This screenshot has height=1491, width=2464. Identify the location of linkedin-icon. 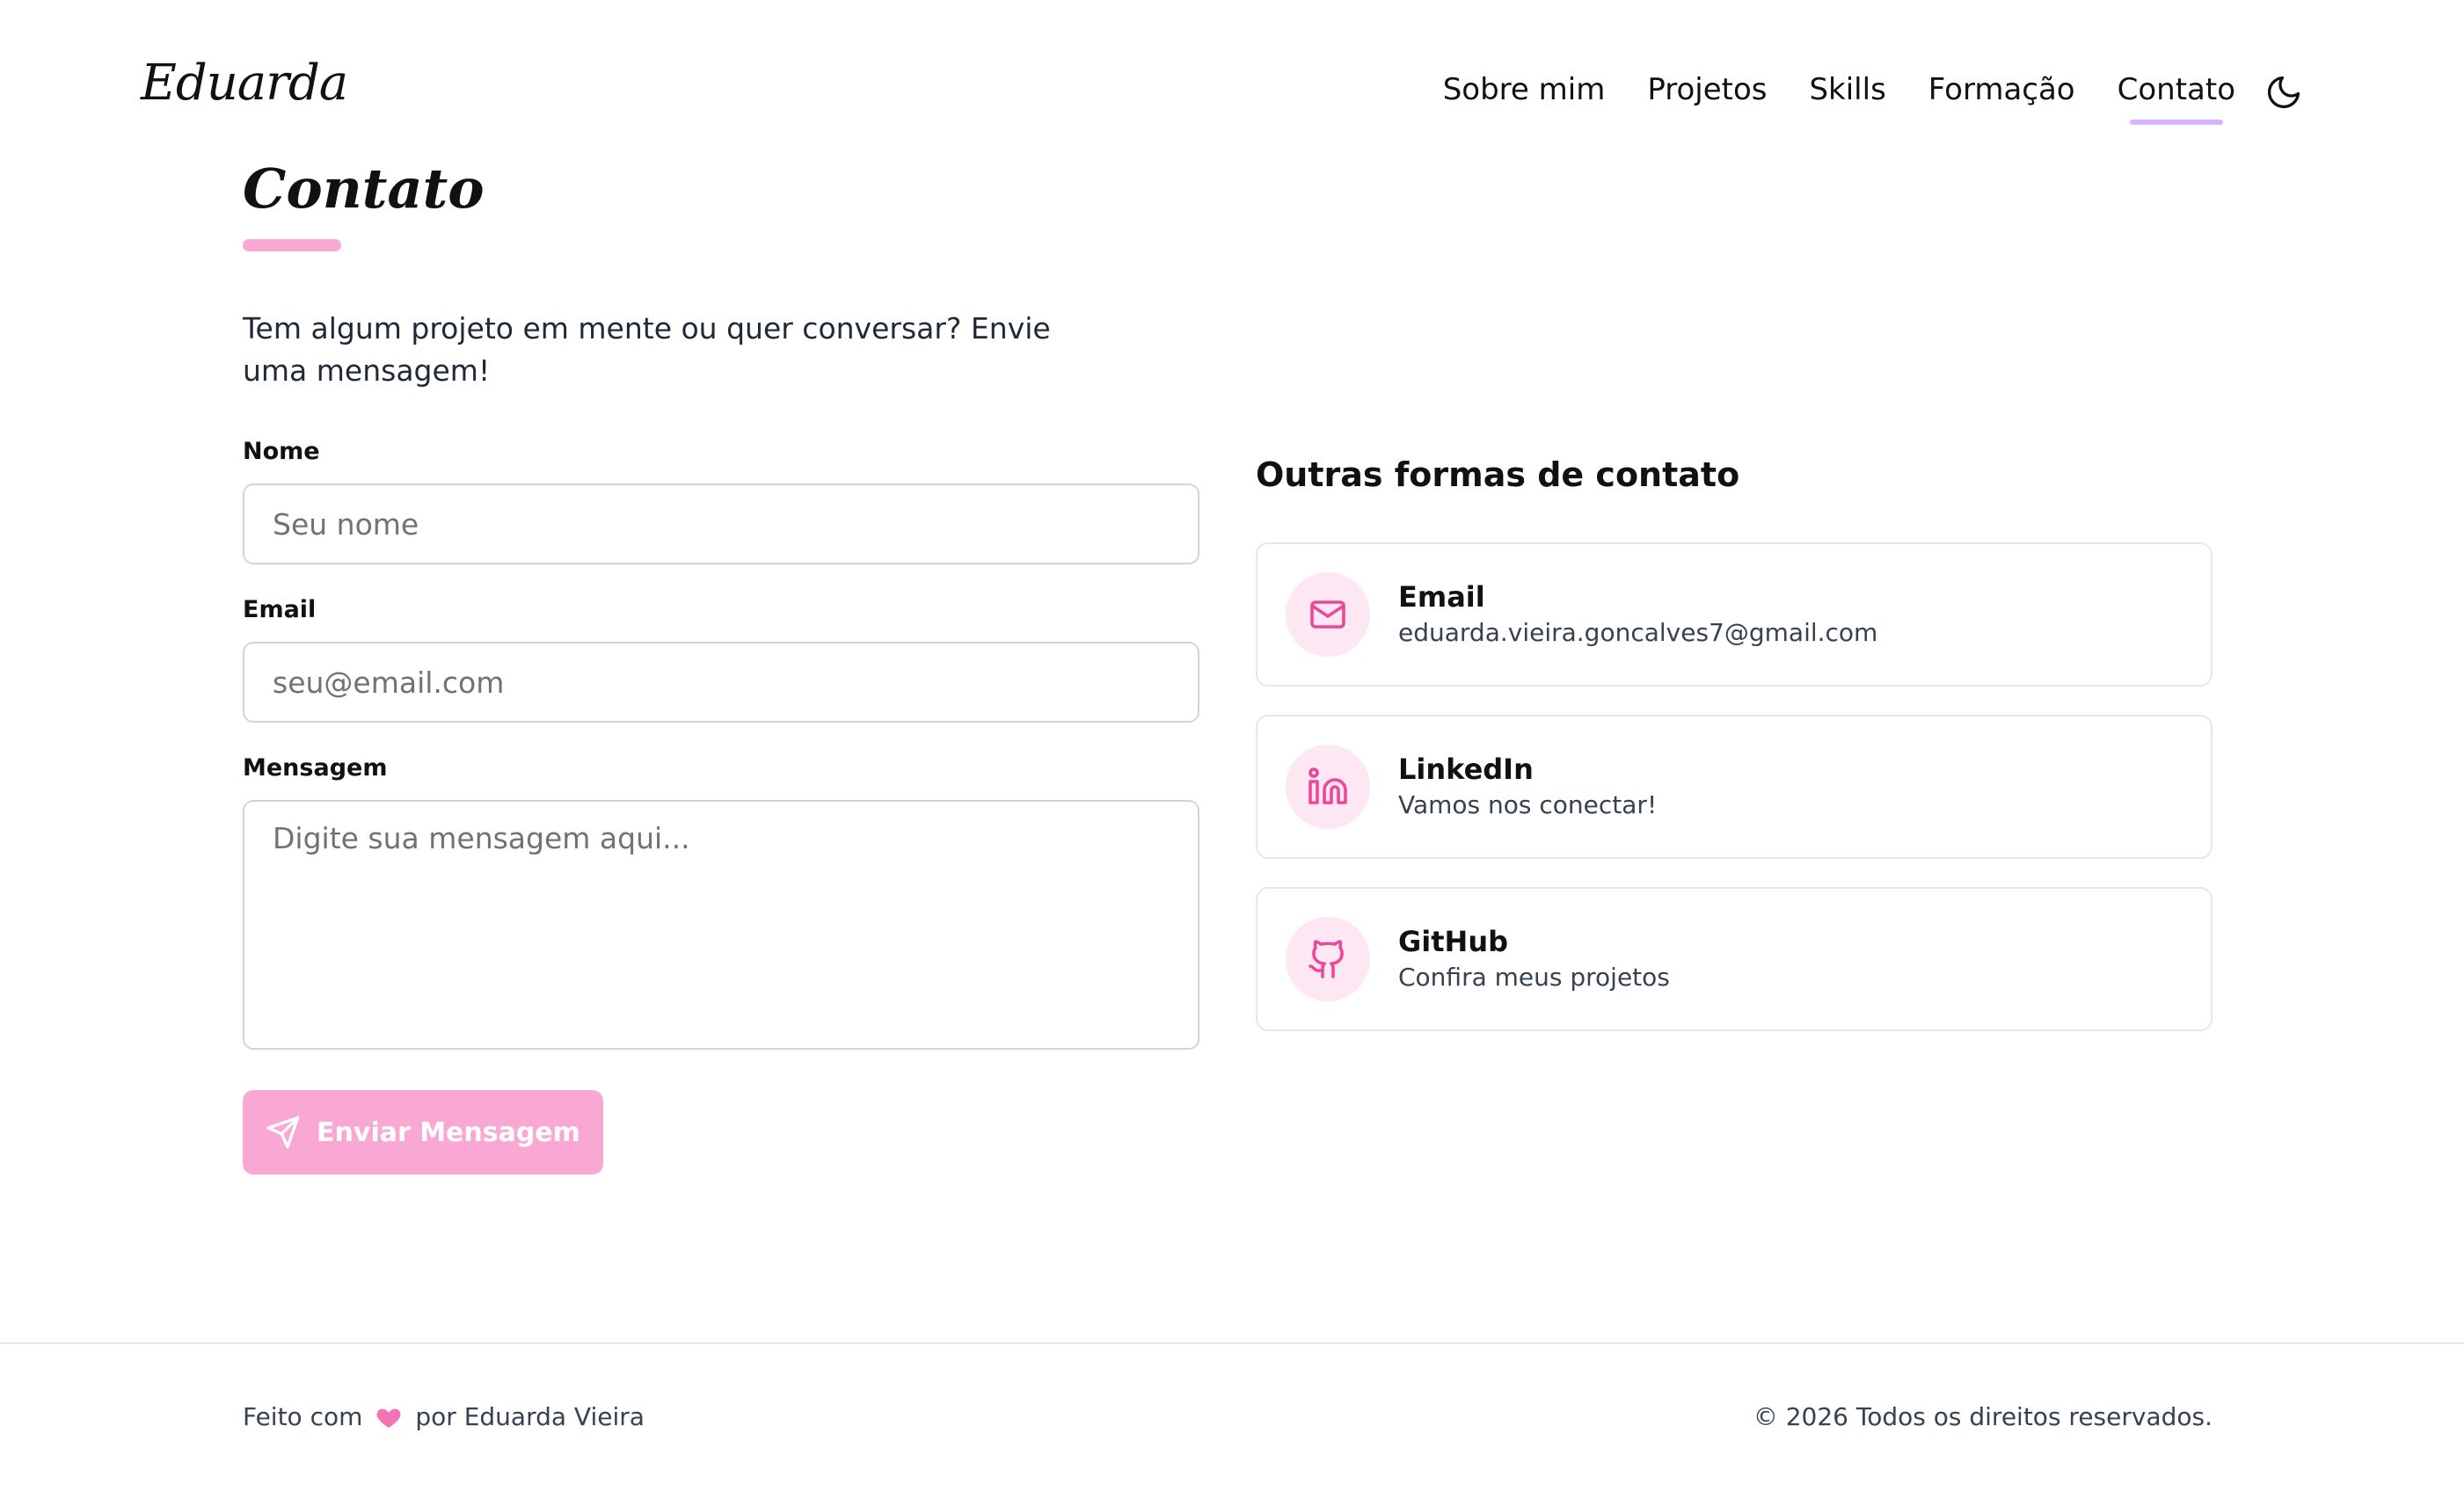
(1328, 785).